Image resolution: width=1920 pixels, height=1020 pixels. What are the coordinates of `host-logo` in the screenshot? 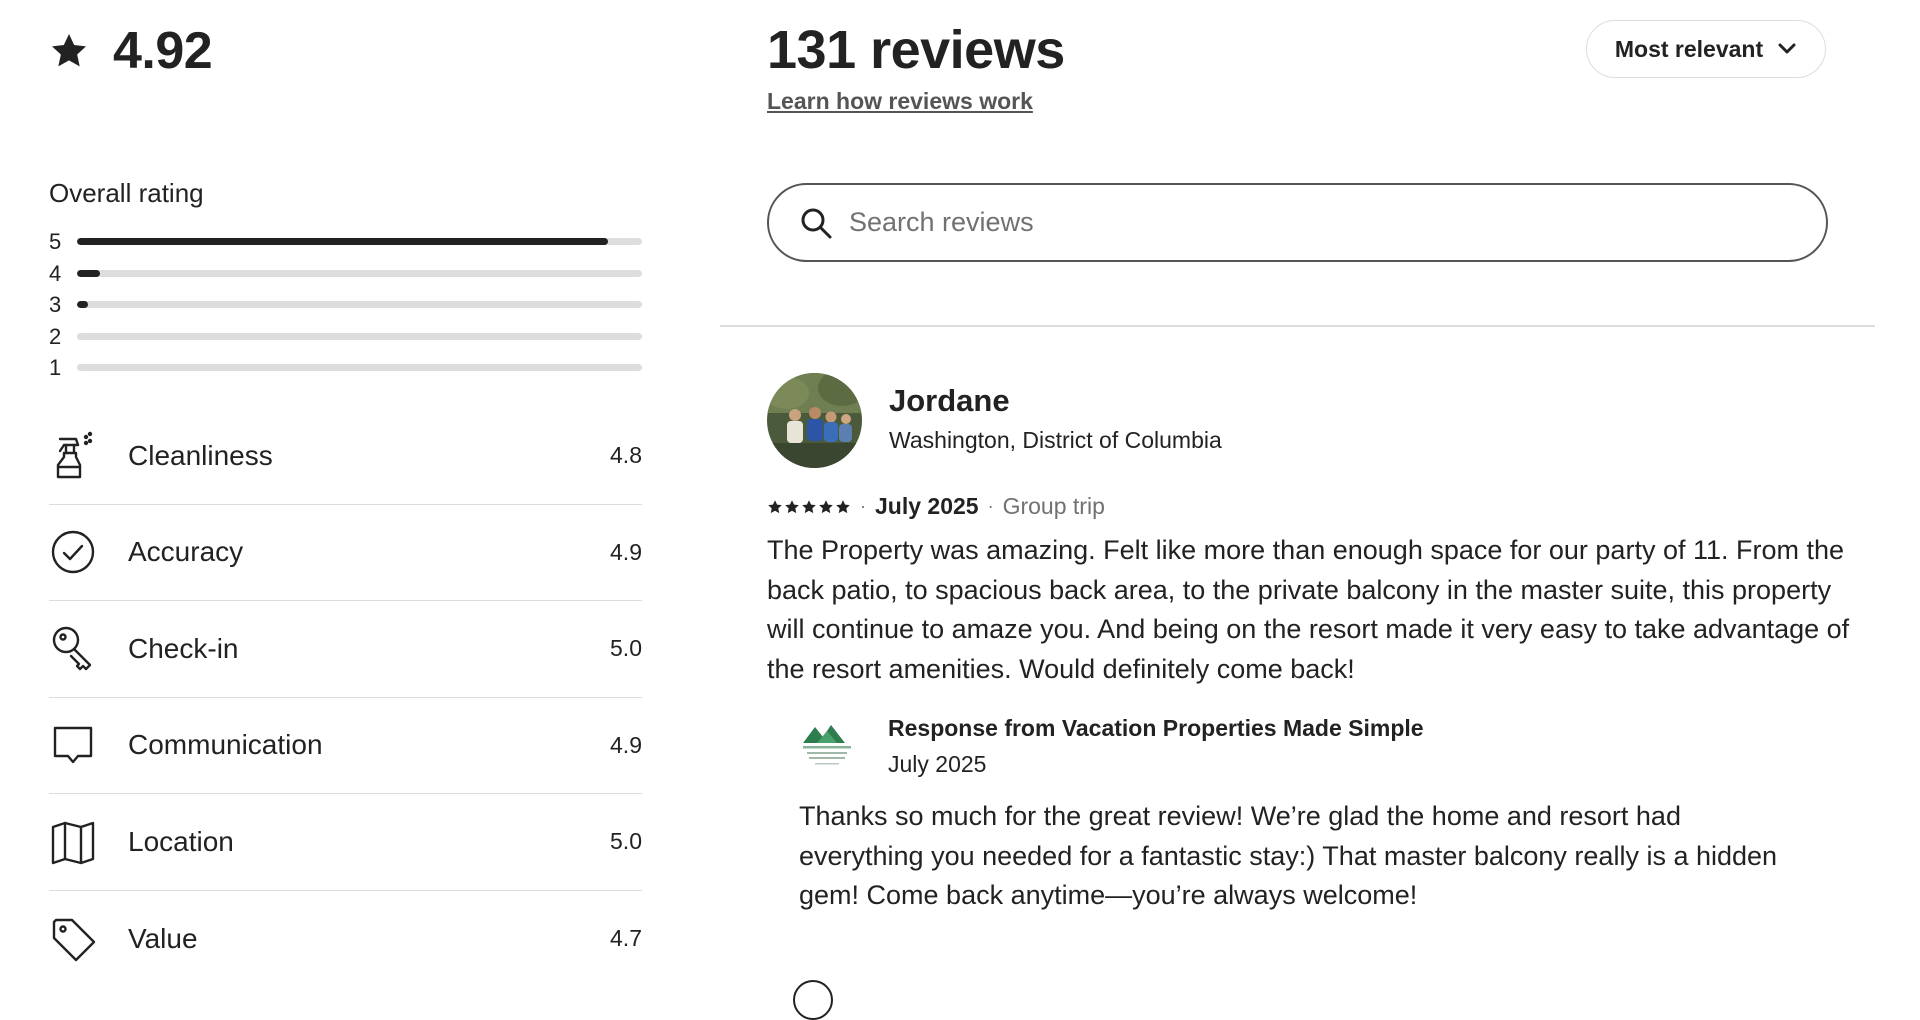 It's located at (827, 746).